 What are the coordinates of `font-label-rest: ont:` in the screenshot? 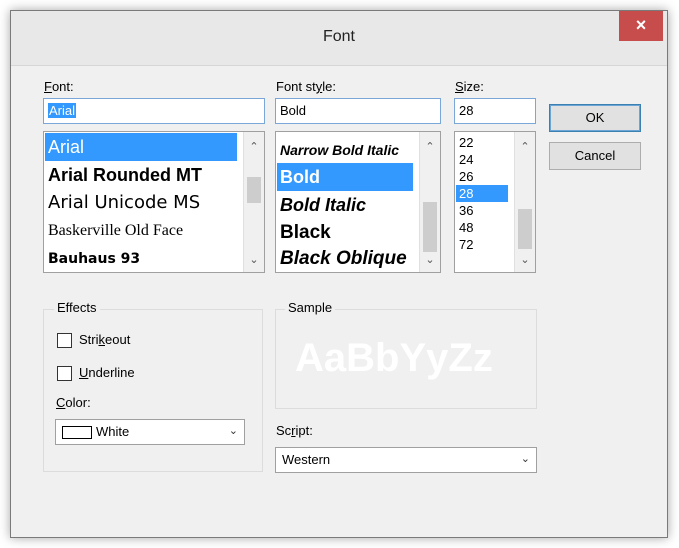 It's located at (62, 86).